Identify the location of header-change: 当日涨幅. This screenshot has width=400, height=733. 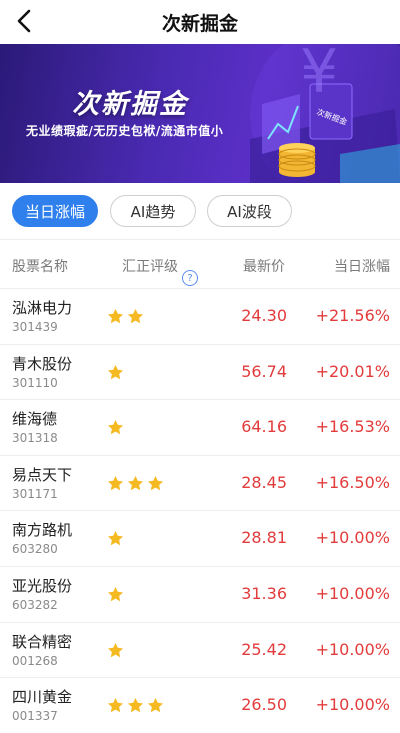
(362, 266).